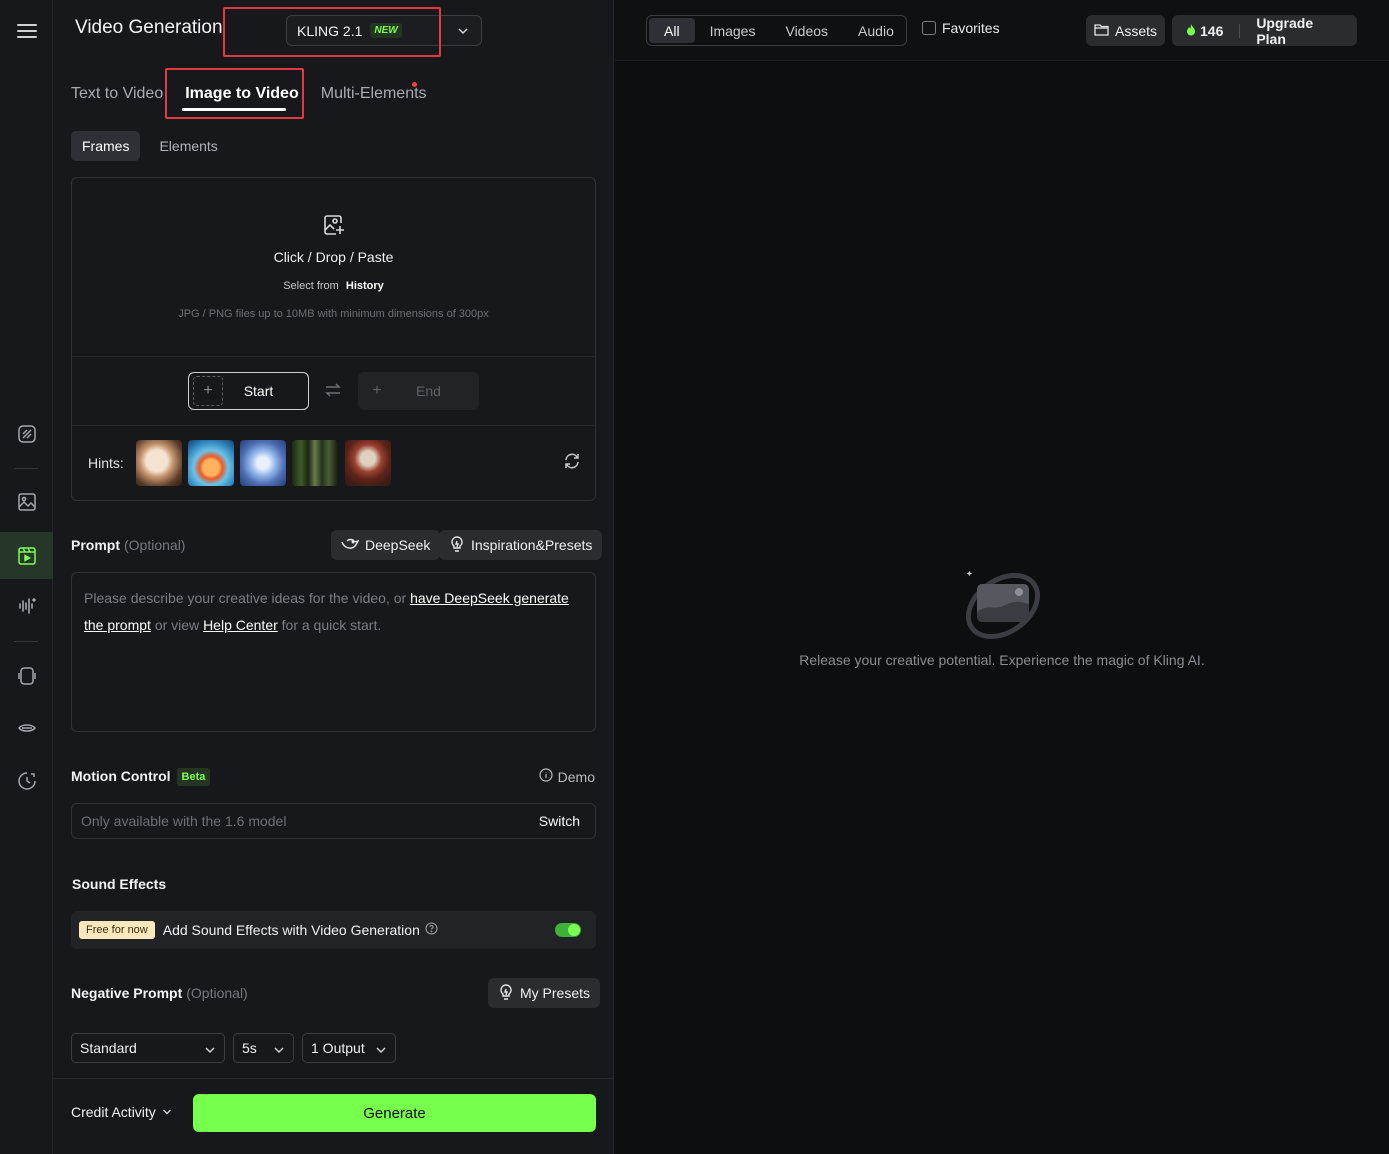 The height and width of the screenshot is (1154, 1389). I want to click on sound-effects-label: Sound Effects, so click(119, 884).